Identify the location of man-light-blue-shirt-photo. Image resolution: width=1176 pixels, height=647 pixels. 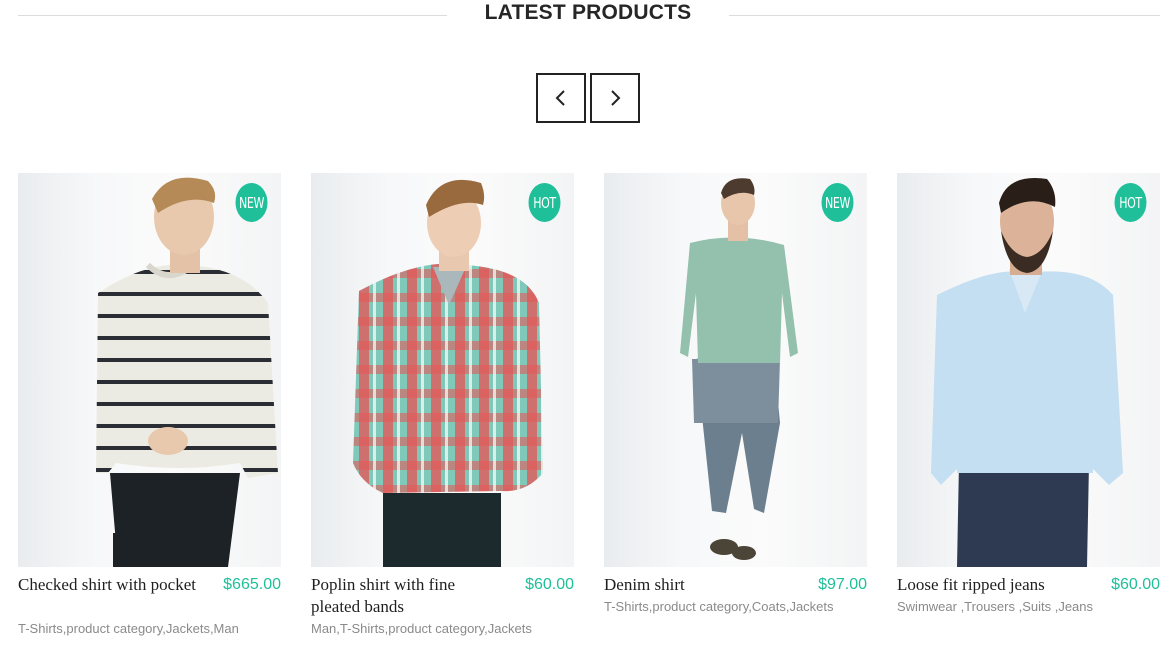
(1027, 372).